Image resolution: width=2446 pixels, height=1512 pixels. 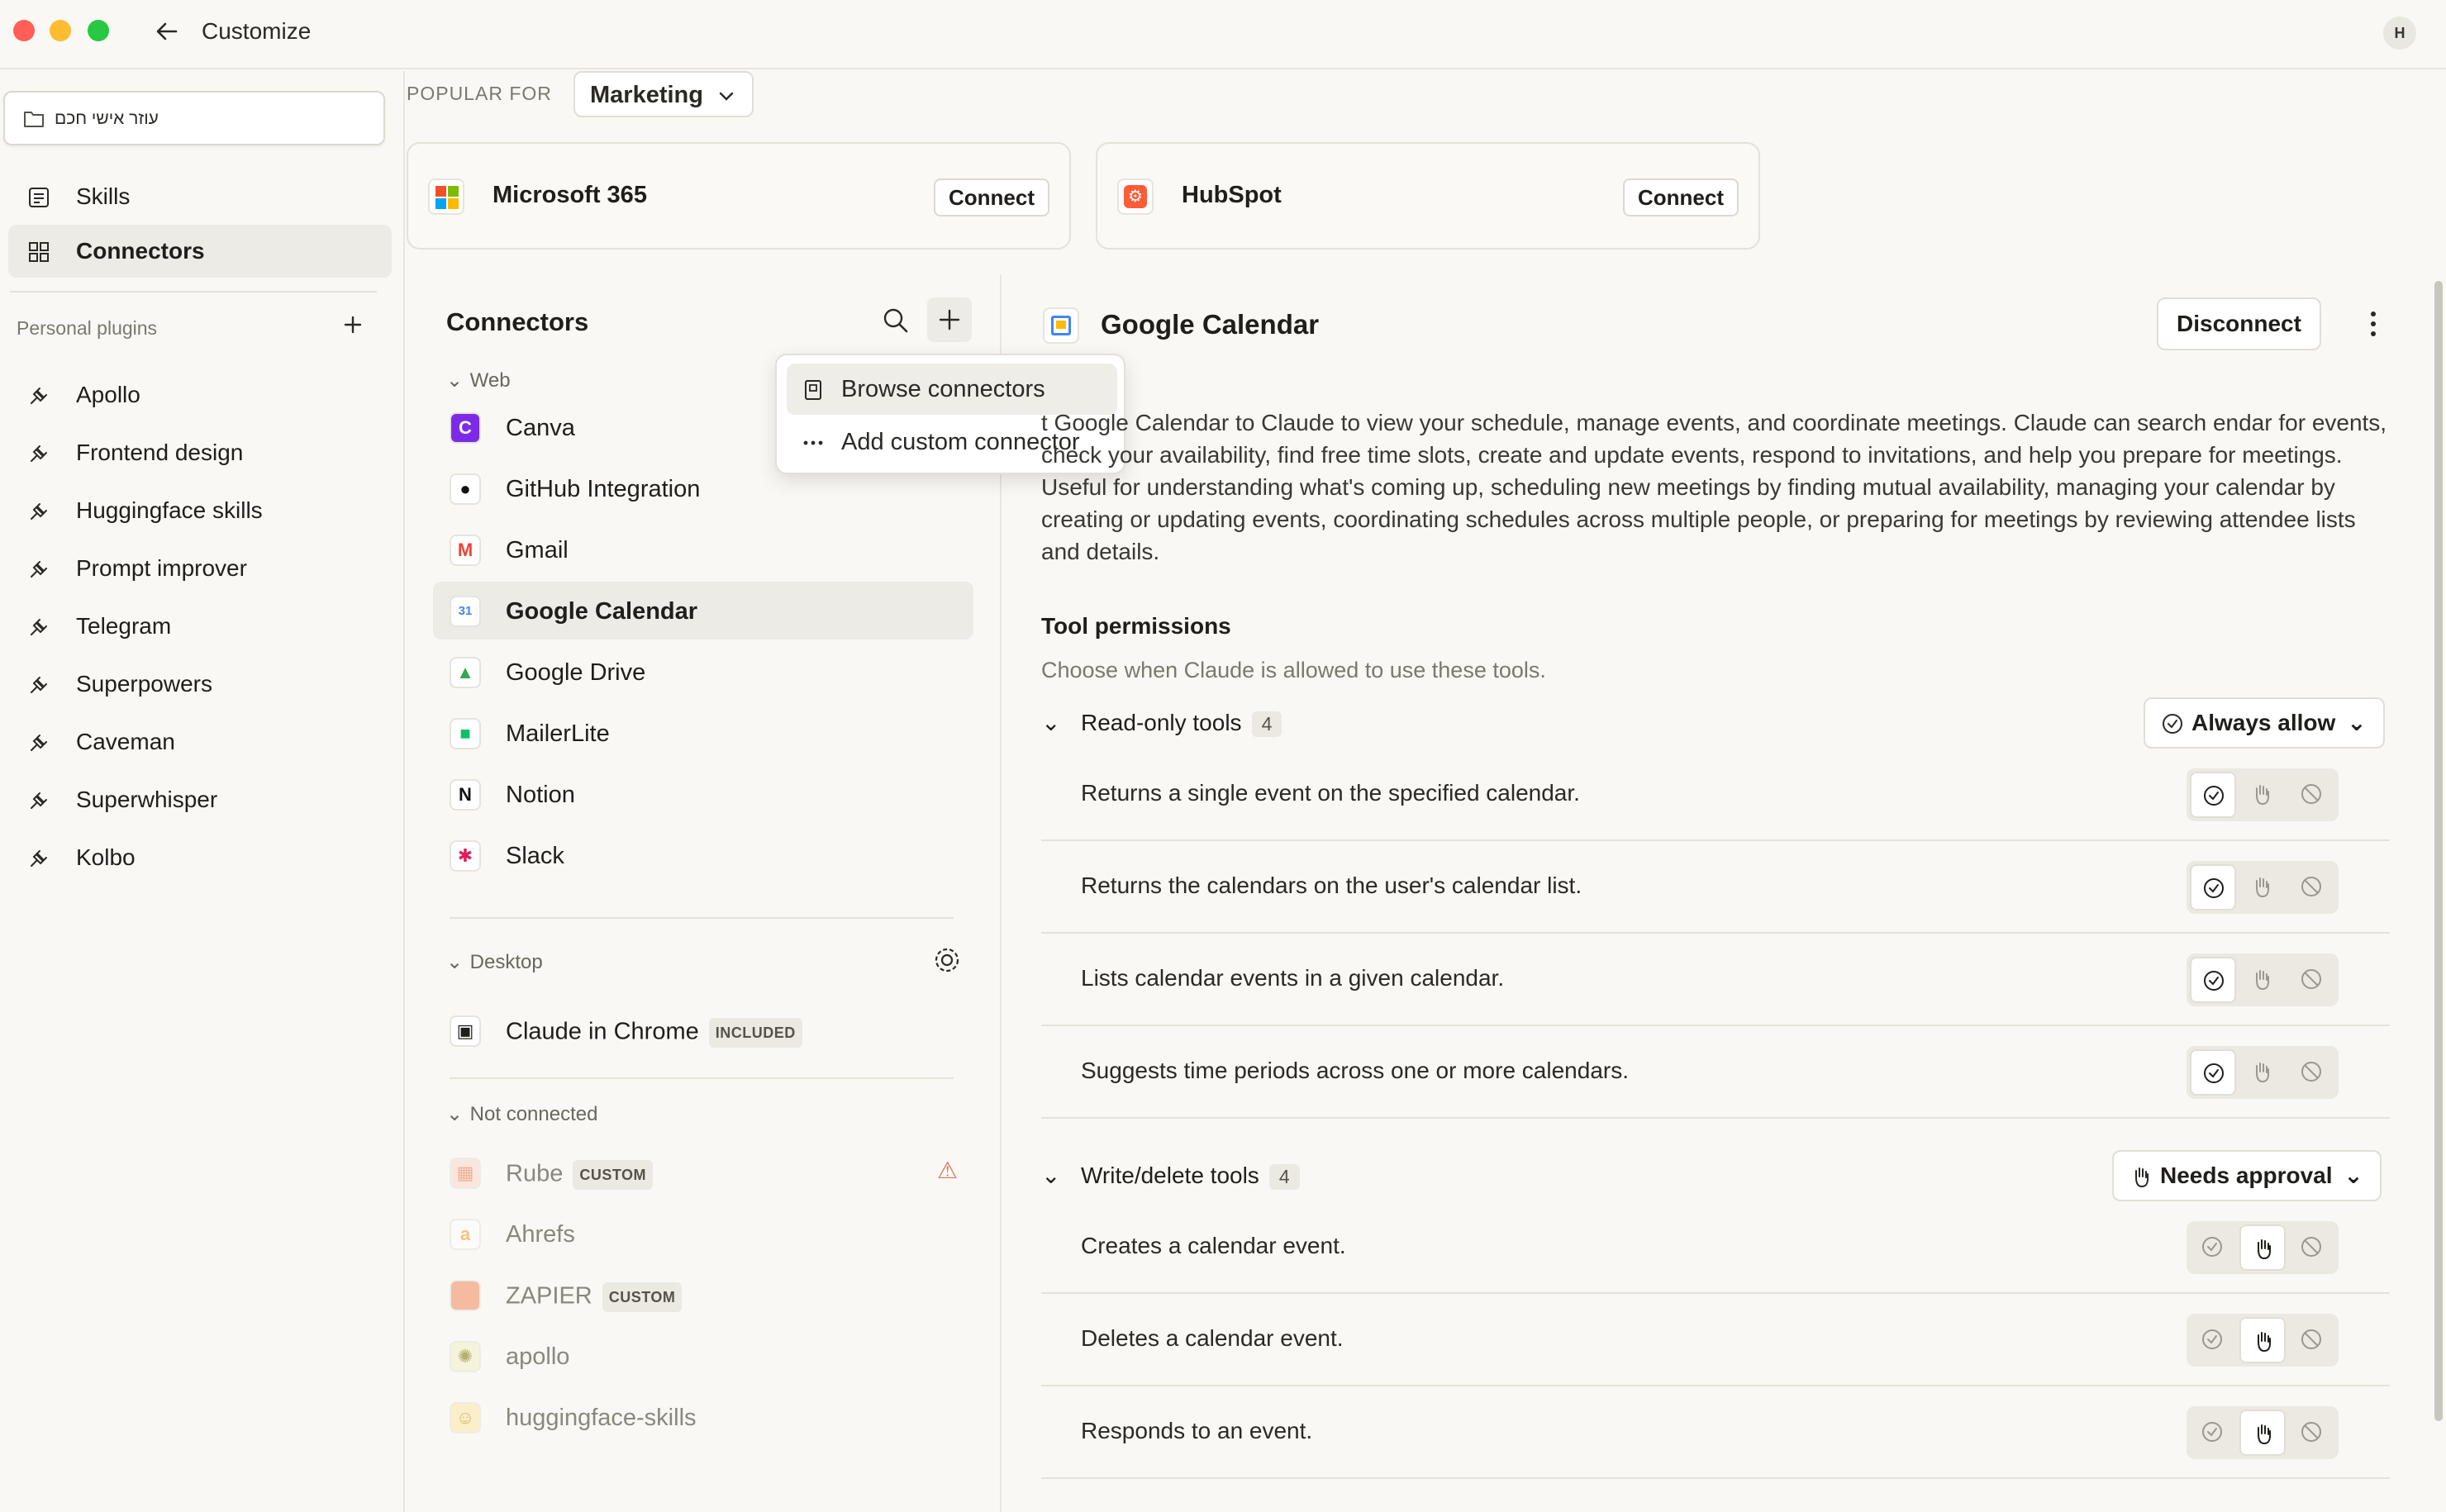 I want to click on popular-card-hubspot: ⚙ HubSpot Connect, so click(x=1428, y=196).